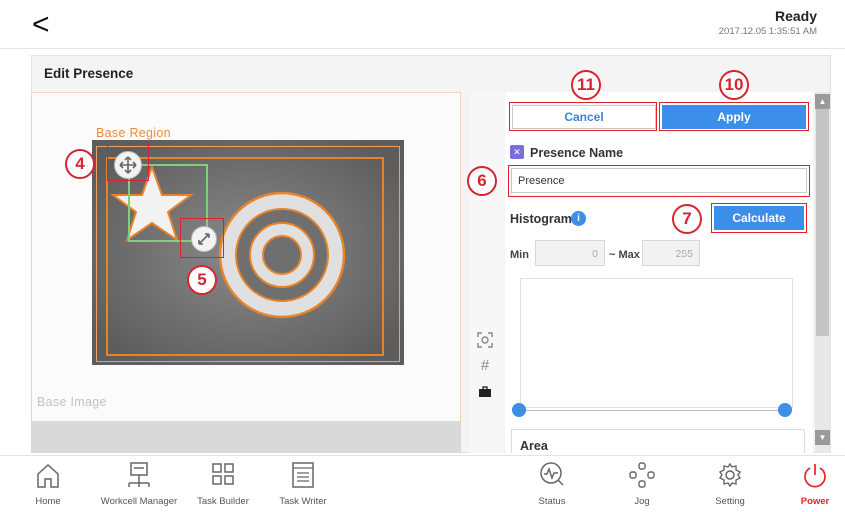  What do you see at coordinates (139, 501) in the screenshot?
I see `nav-workcell-label: Workcell Manager` at bounding box center [139, 501].